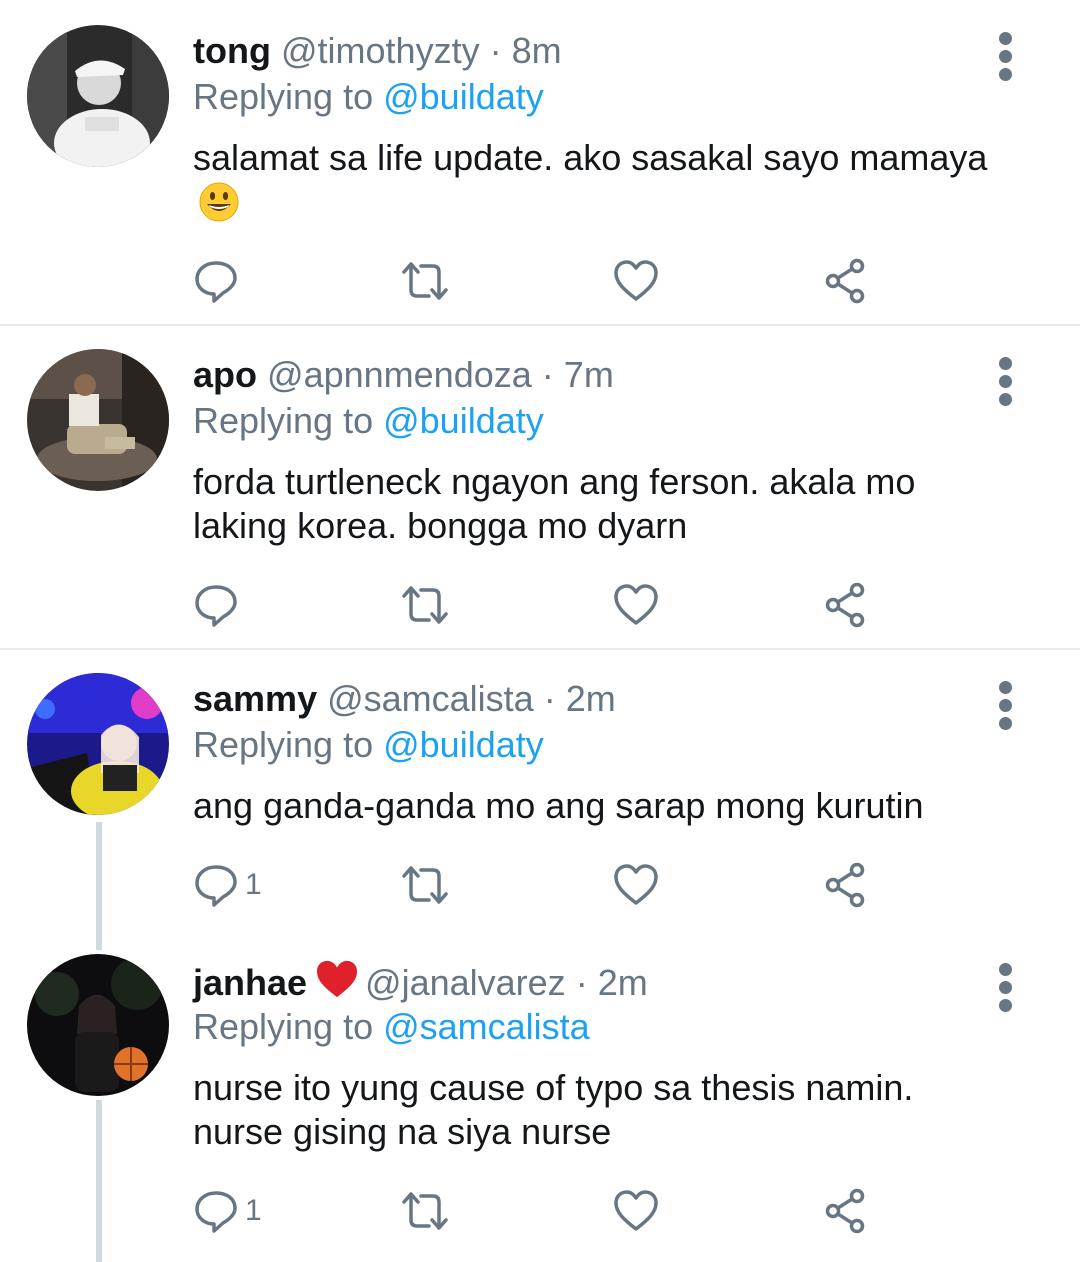  I want to click on handle: @janalvarez, so click(465, 982).